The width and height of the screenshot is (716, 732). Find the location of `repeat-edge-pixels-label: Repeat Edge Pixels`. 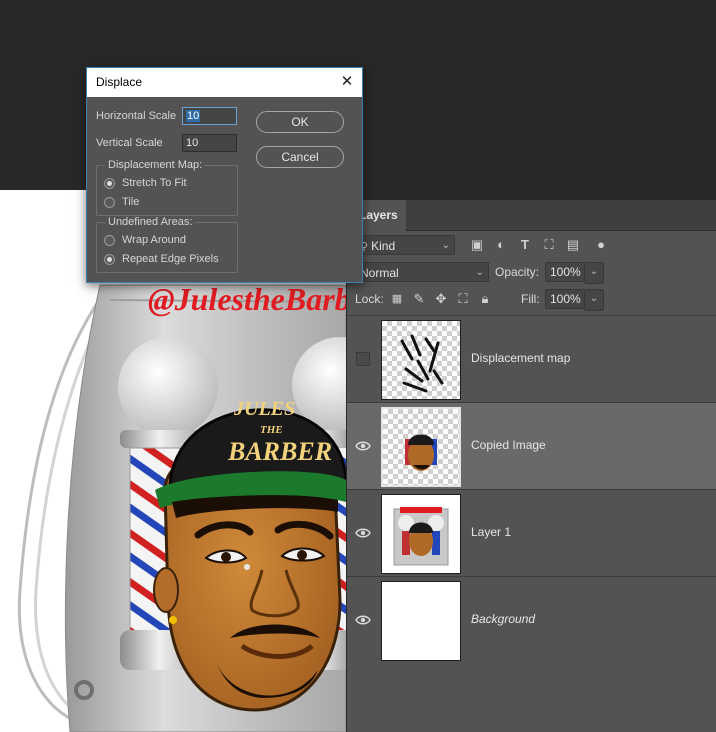

repeat-edge-pixels-label: Repeat Edge Pixels is located at coordinates (170, 259).